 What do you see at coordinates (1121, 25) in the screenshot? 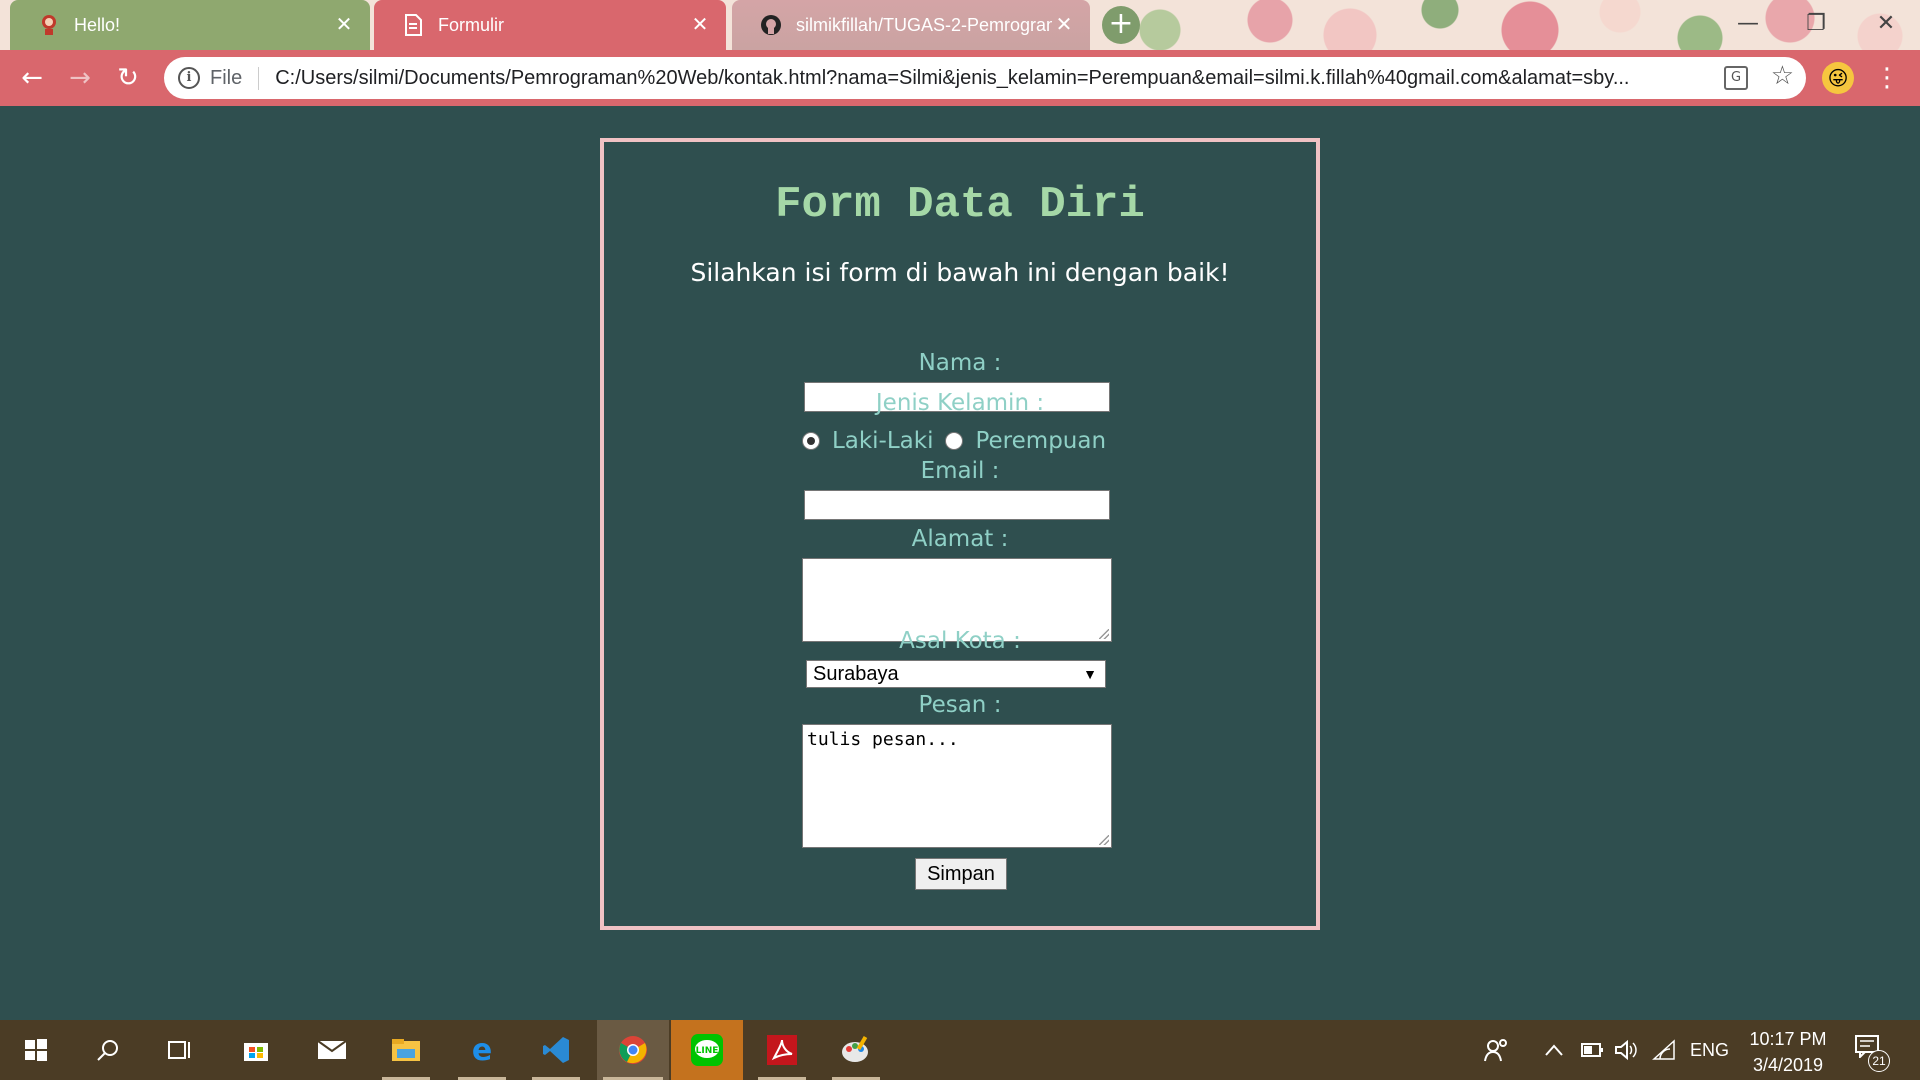
I see `new-tab-button: +` at bounding box center [1121, 25].